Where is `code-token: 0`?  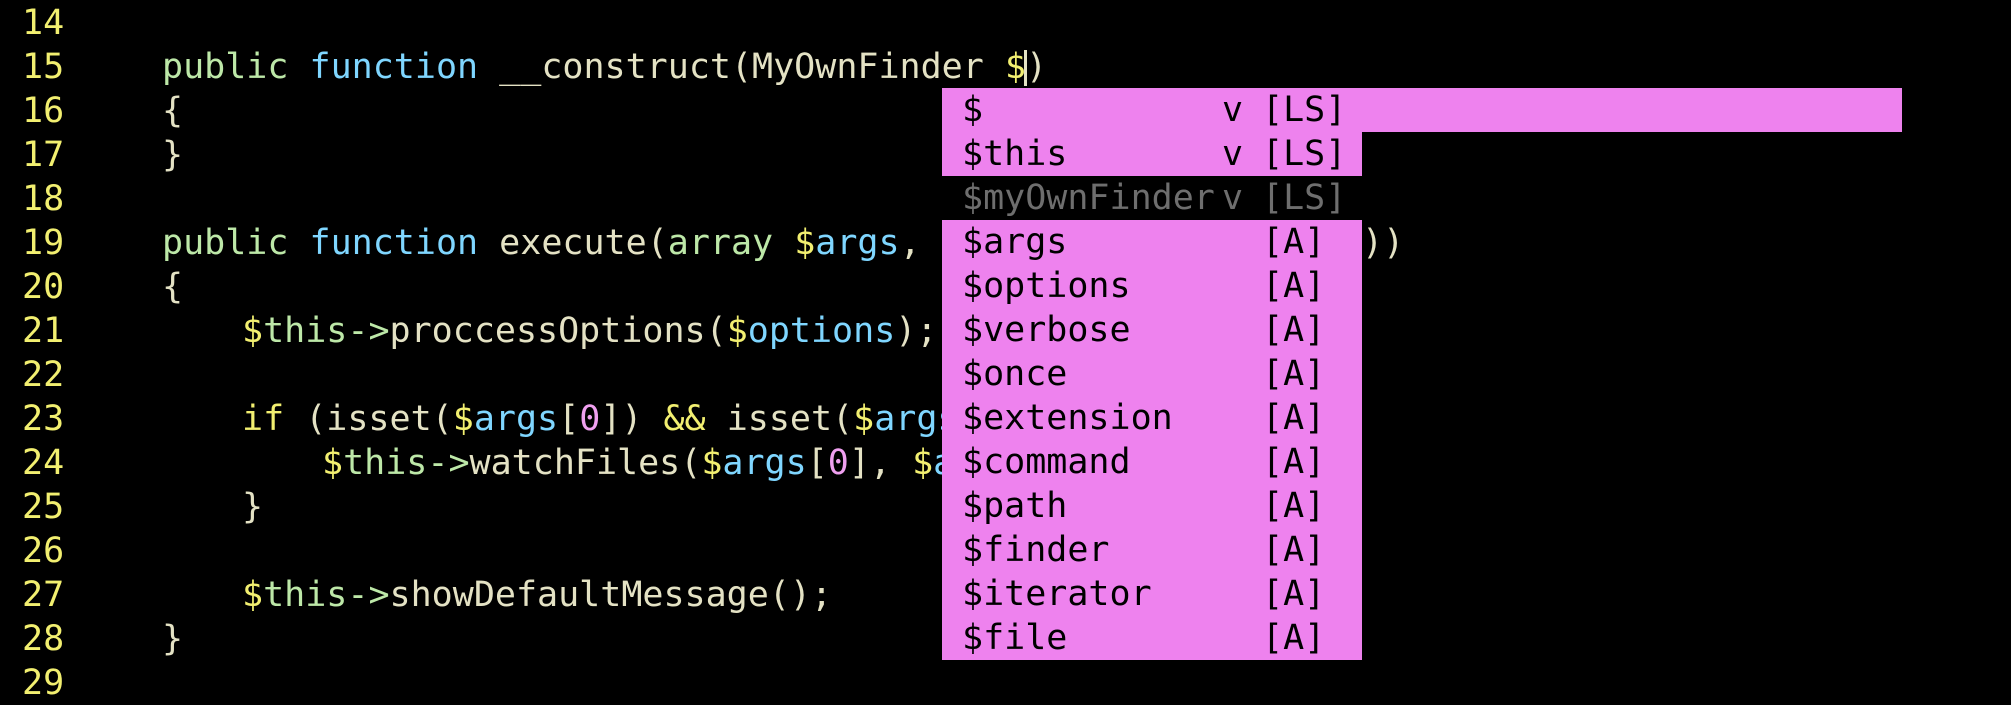
code-token: 0 is located at coordinates (838, 463).